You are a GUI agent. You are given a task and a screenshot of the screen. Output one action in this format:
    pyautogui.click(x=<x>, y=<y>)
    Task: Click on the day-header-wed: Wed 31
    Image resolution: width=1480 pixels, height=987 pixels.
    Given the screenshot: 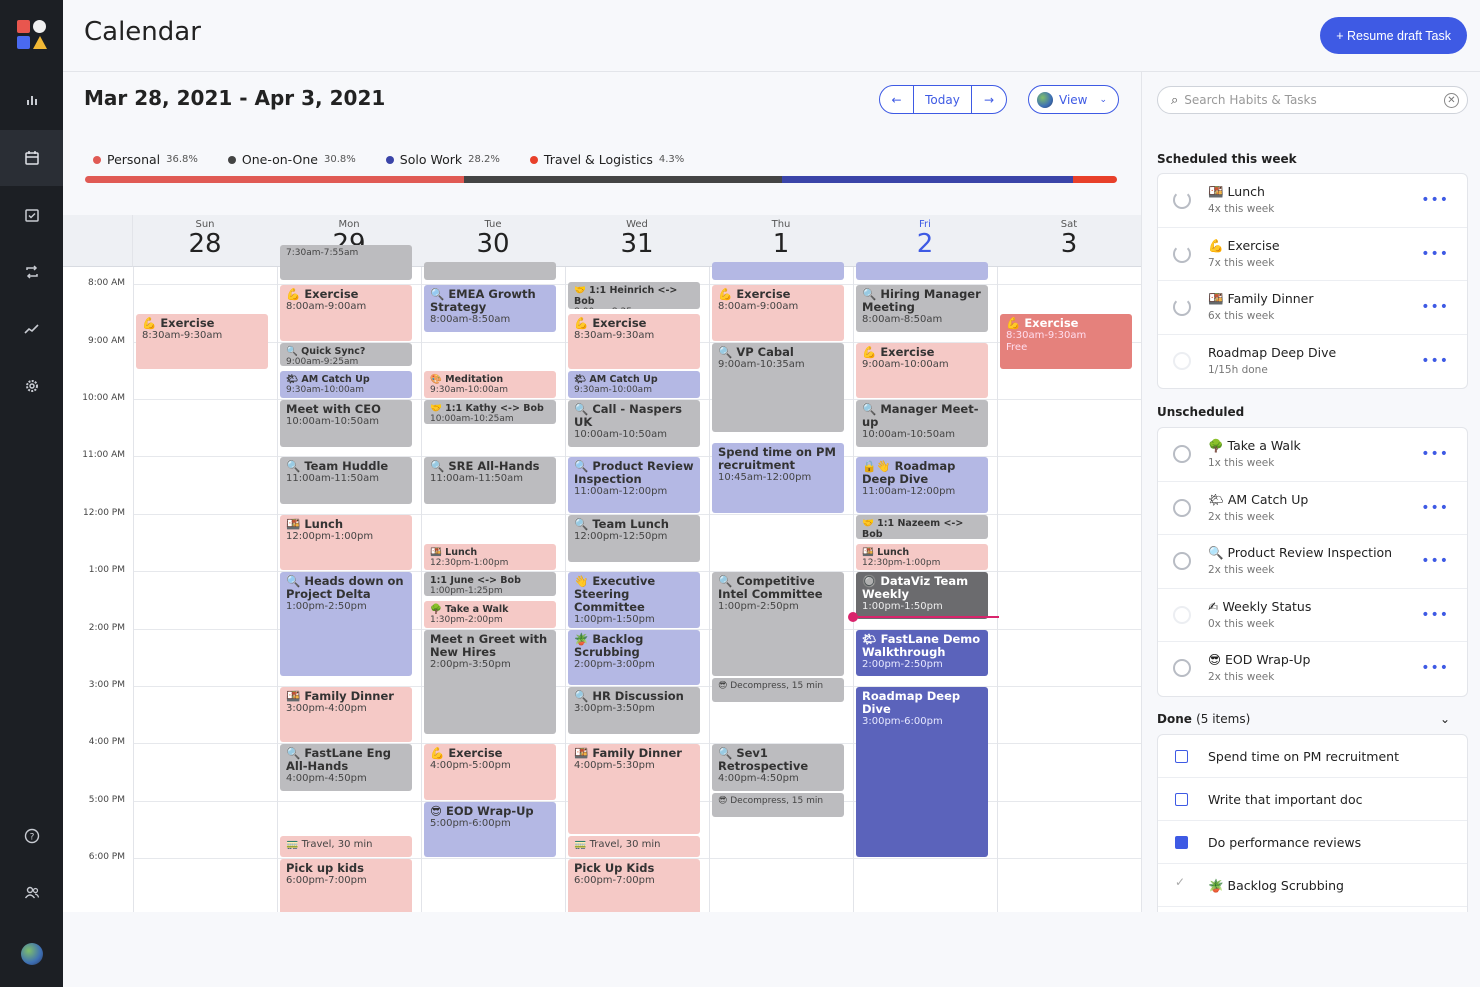 What is the action you would take?
    pyautogui.click(x=637, y=241)
    